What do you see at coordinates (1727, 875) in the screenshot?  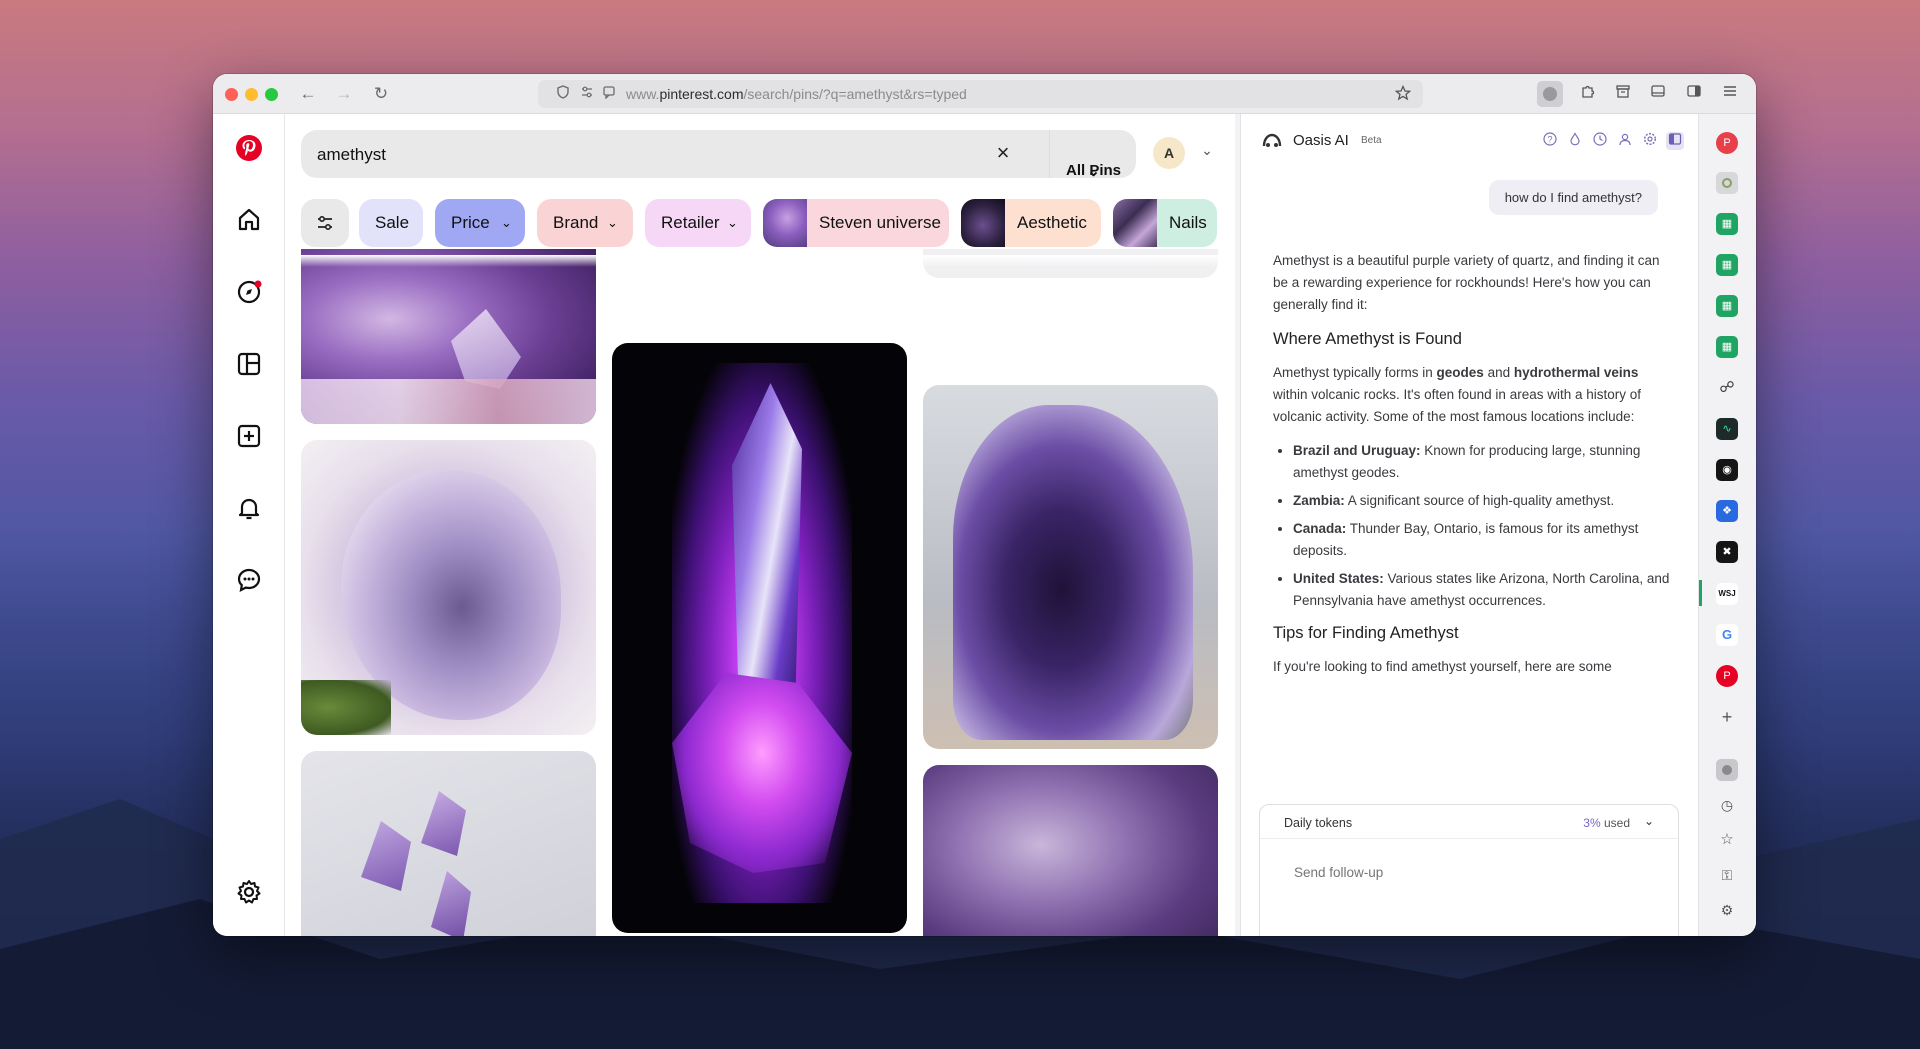 I see `key-icon: ⚿` at bounding box center [1727, 875].